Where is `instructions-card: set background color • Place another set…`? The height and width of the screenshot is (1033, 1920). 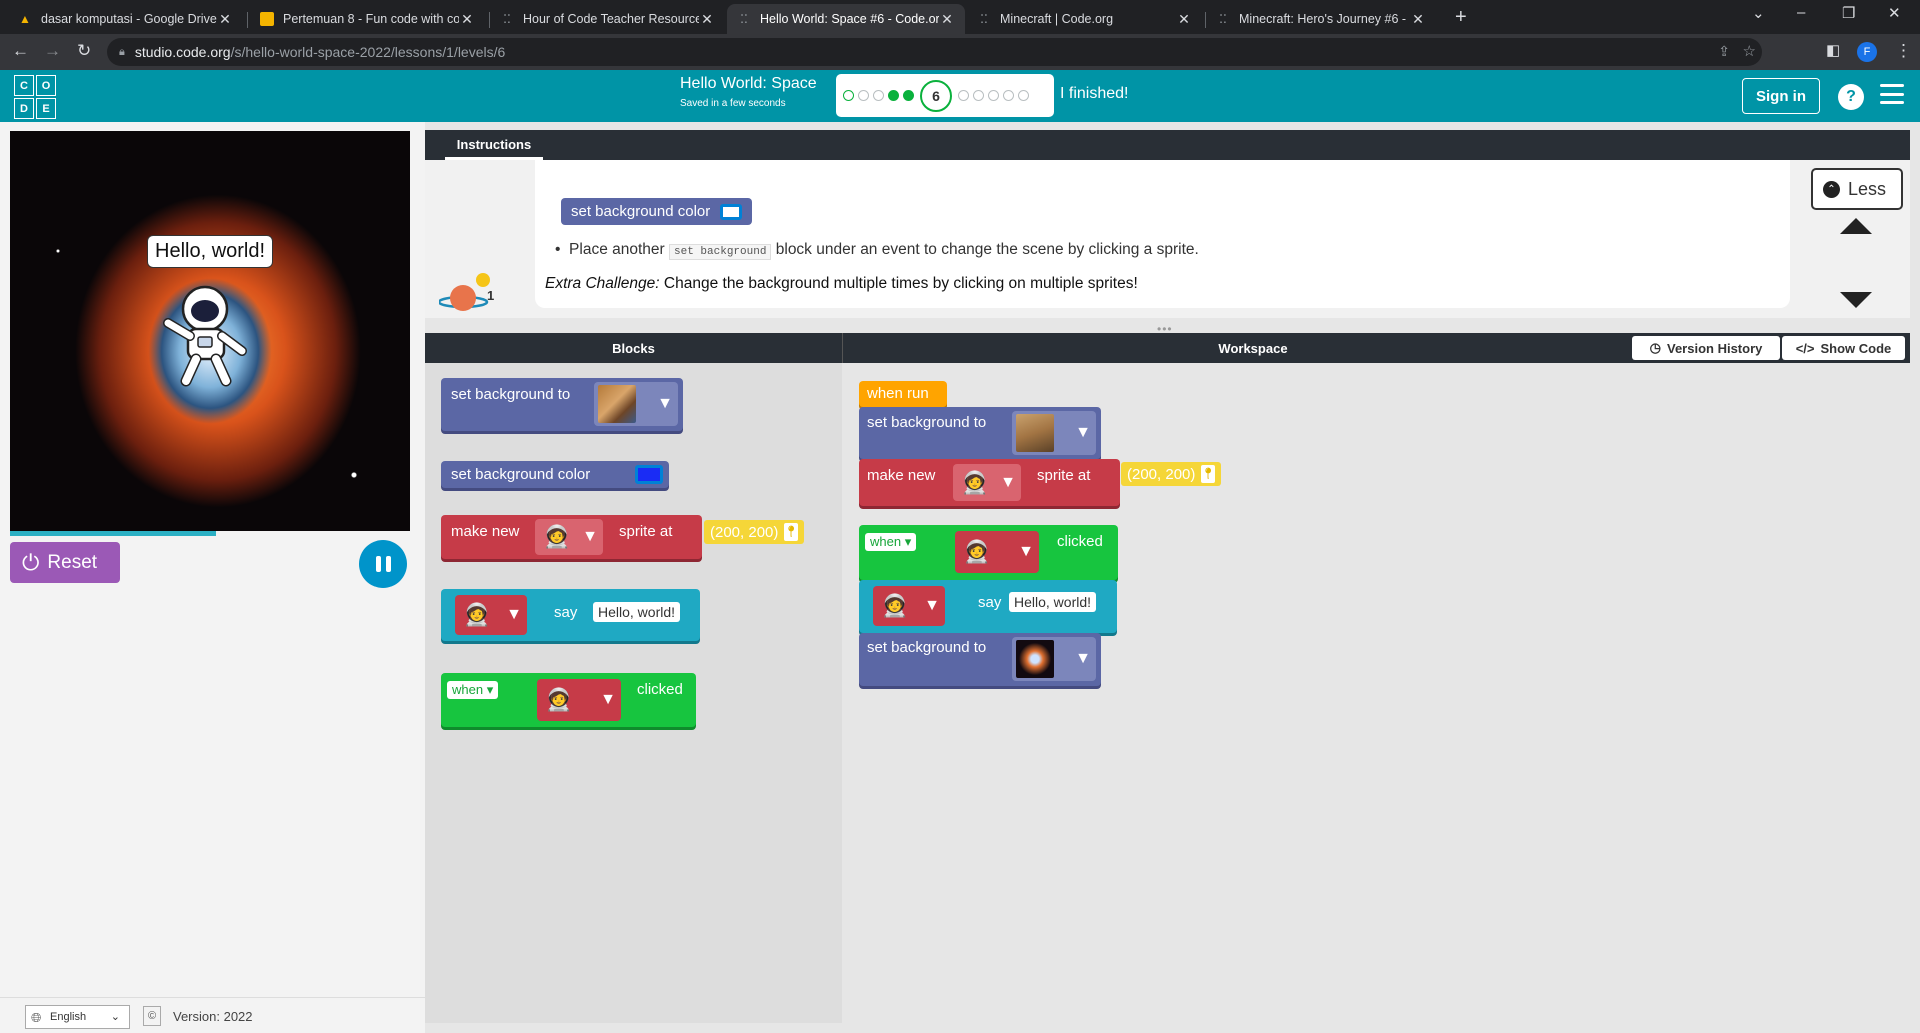 instructions-card: set background color • Place another set… is located at coordinates (1162, 234).